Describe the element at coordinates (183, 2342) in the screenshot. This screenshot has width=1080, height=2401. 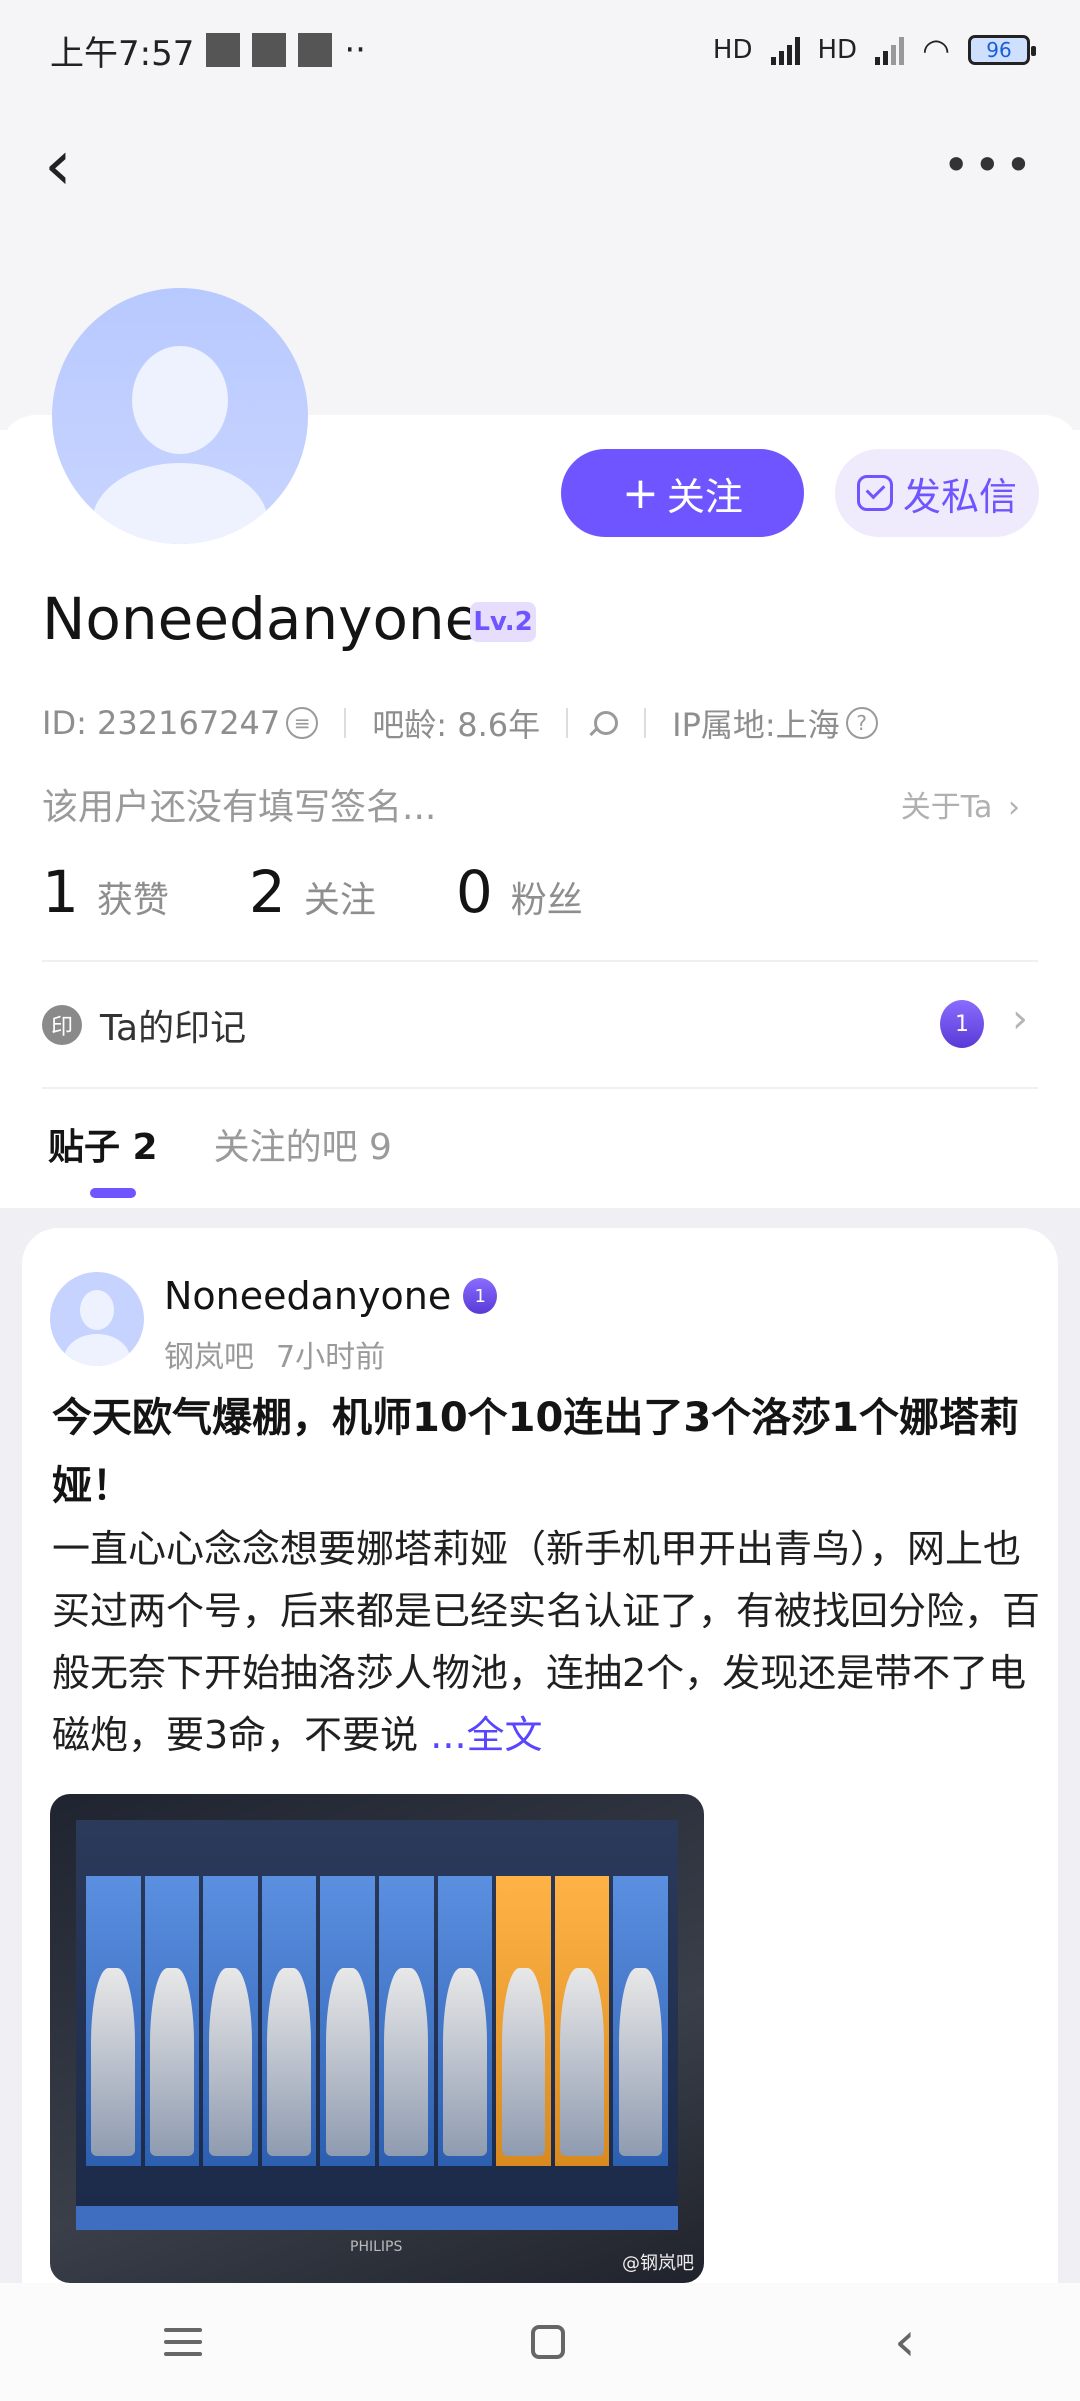
I see `menu-icon` at that location.